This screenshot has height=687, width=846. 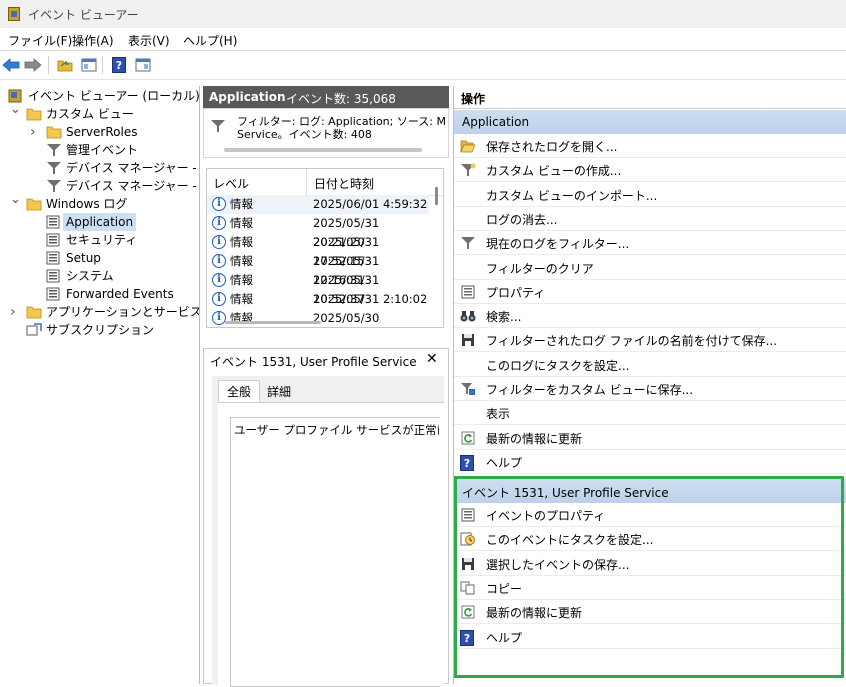 I want to click on general-tab-content: ユーザー プロファイル サービスが正常に開始, so click(x=331, y=544).